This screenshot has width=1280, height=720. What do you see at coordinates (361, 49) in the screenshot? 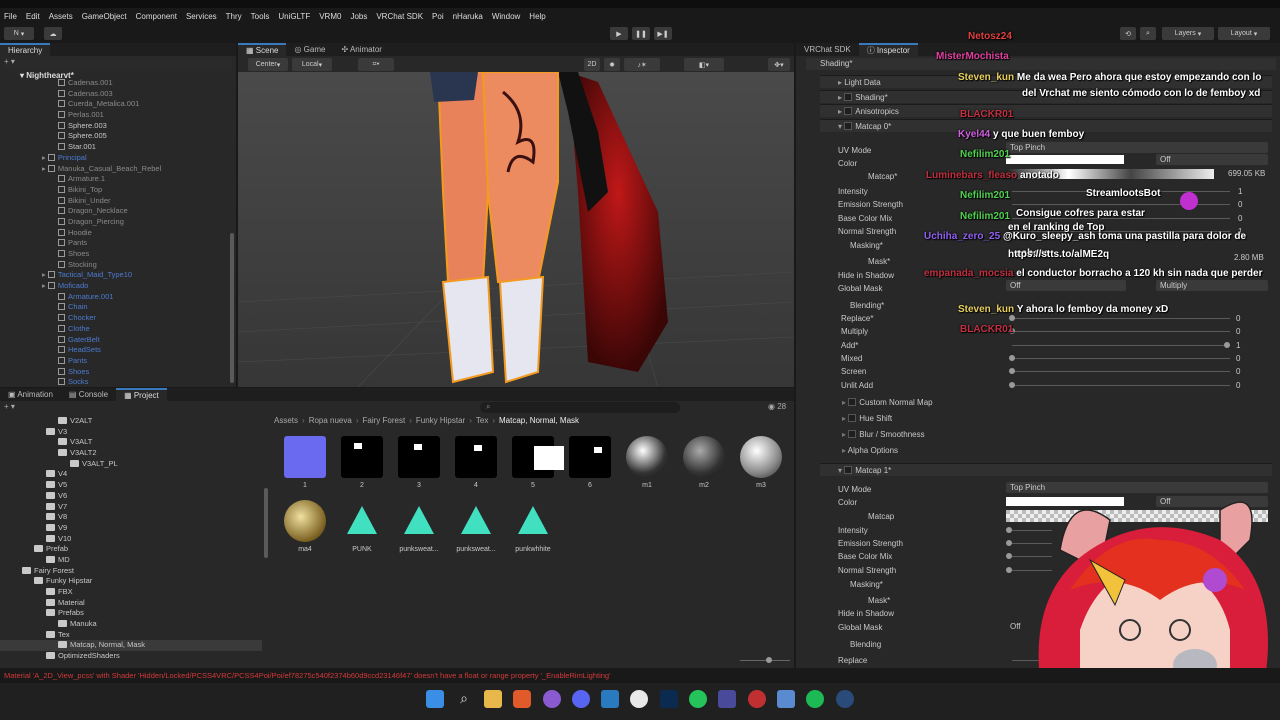
I see `tab-animator: ✣ Animator` at bounding box center [361, 49].